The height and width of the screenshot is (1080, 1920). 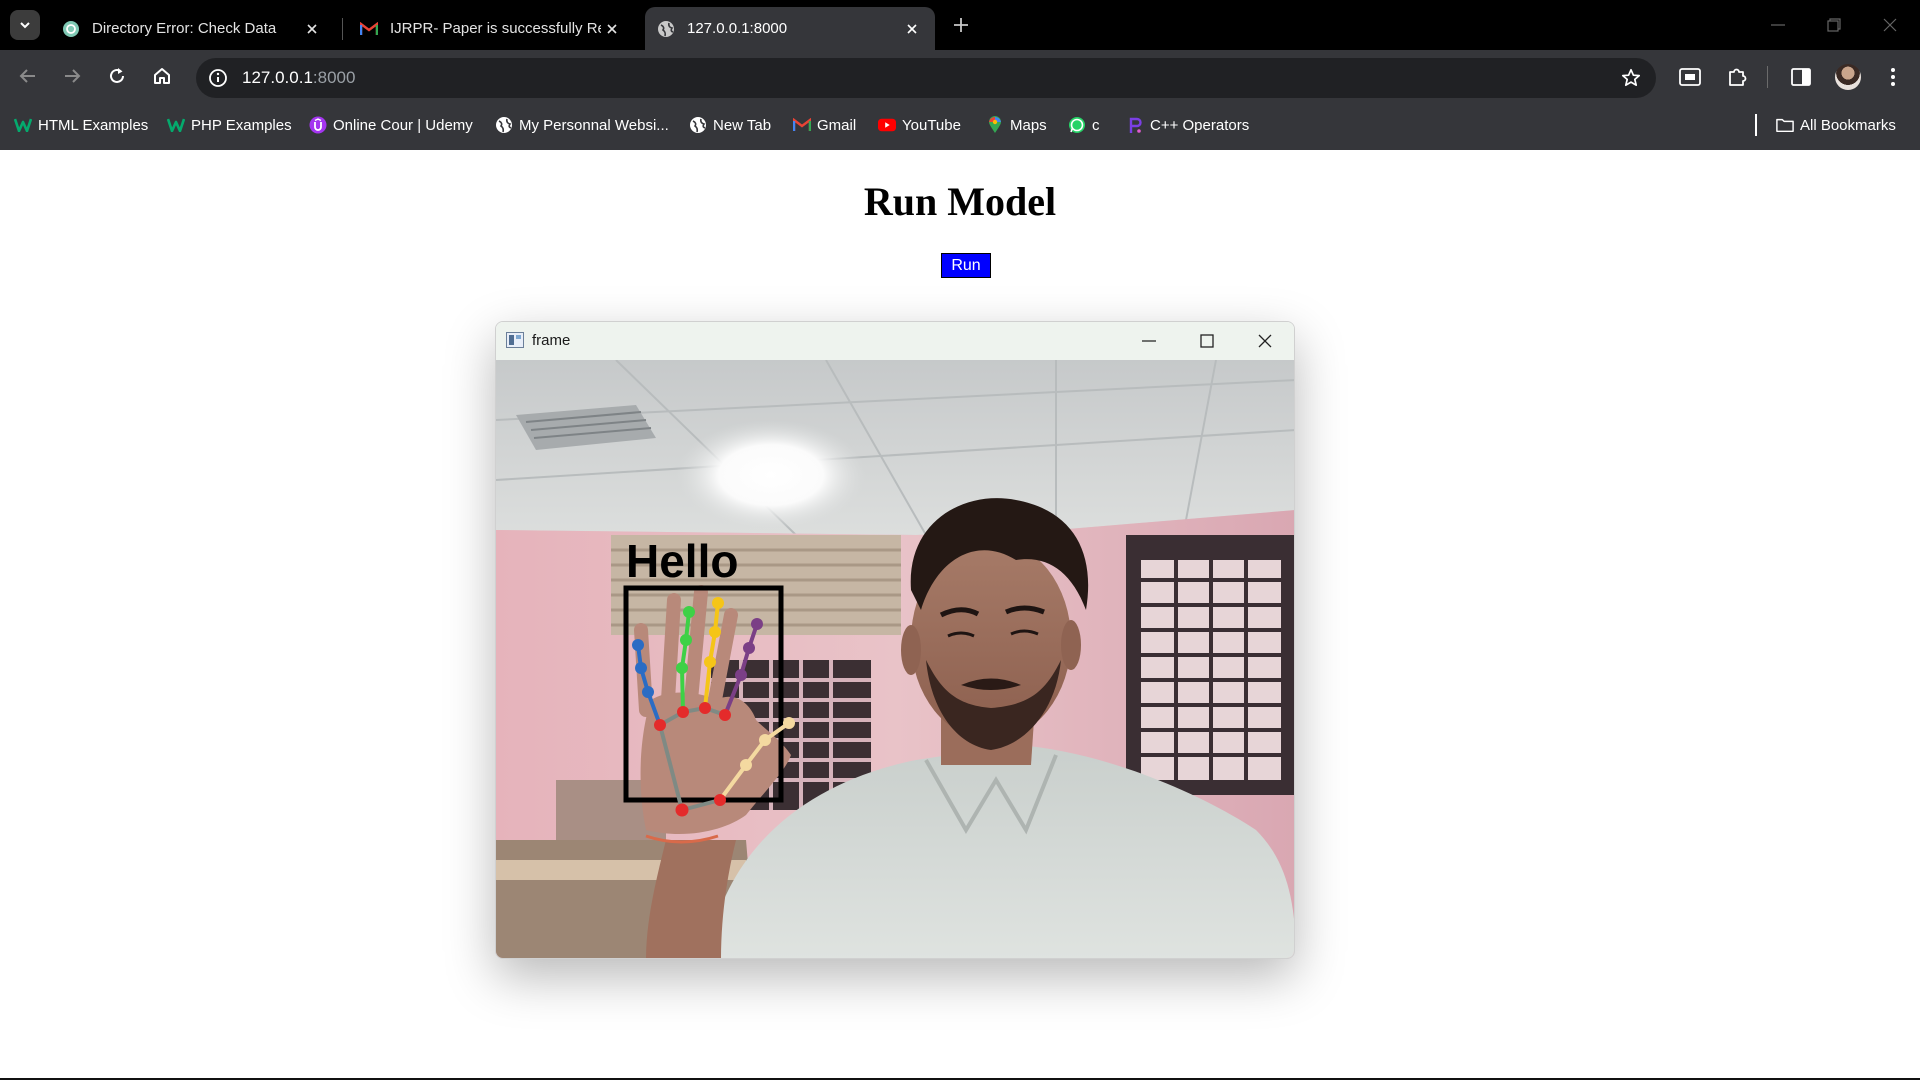 I want to click on chevron-down-icon, so click(x=25, y=25).